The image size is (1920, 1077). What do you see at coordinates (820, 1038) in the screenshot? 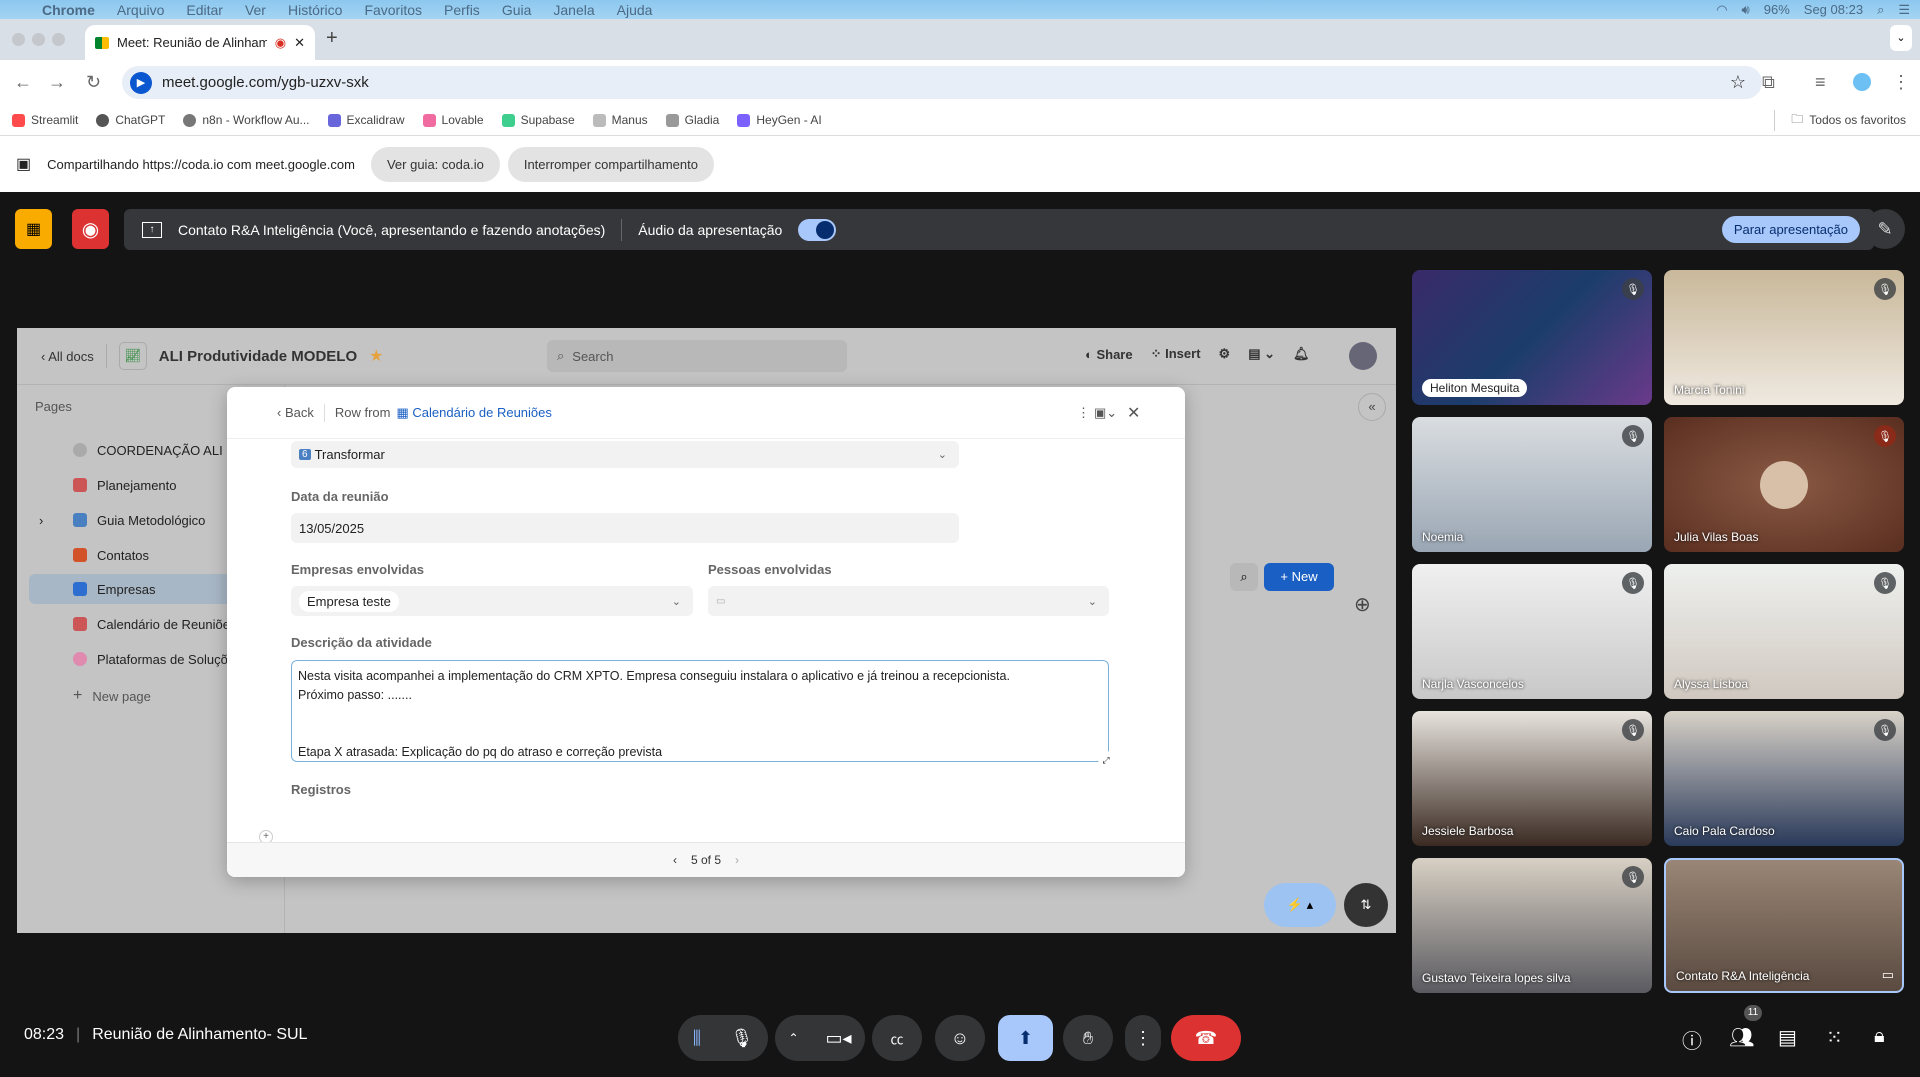
I see `camera-button: ⌃ ▭◂` at bounding box center [820, 1038].